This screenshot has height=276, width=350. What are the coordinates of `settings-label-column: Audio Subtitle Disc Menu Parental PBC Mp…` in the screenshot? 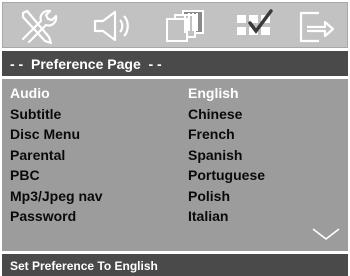 It's located at (56, 155).